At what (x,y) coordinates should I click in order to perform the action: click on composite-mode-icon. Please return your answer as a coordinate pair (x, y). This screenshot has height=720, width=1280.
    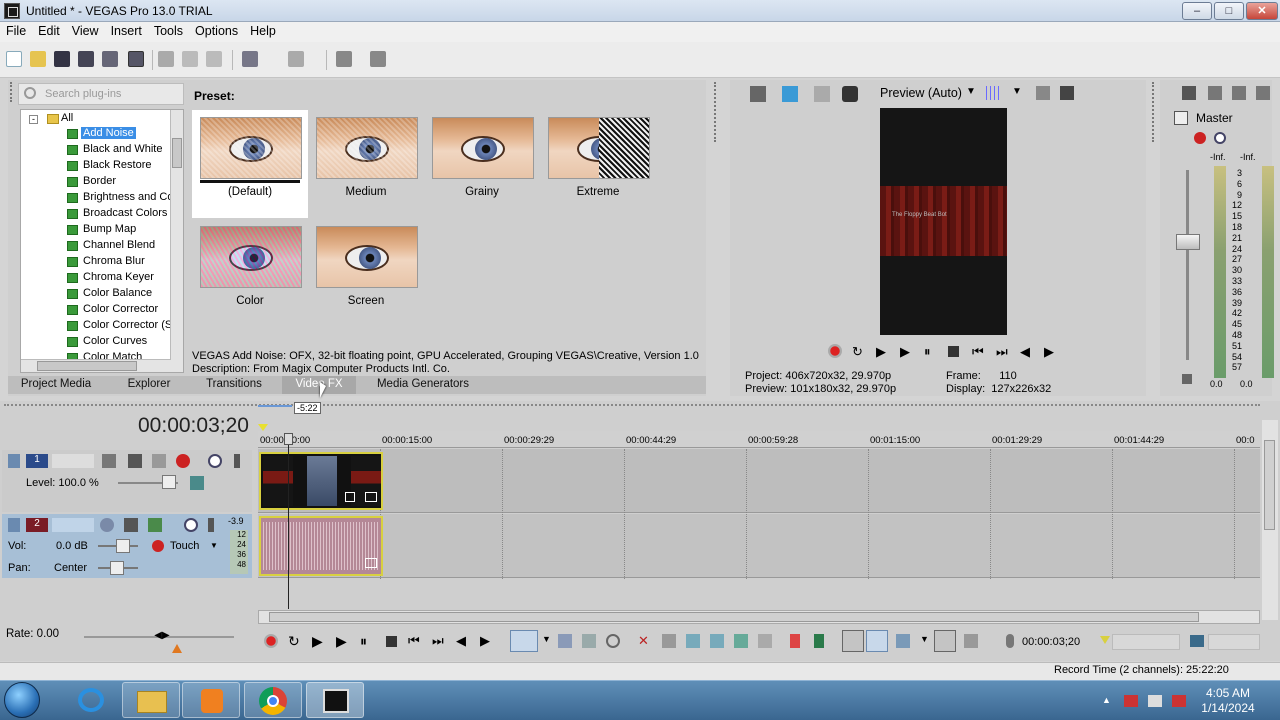
    Looking at the image, I should click on (109, 461).